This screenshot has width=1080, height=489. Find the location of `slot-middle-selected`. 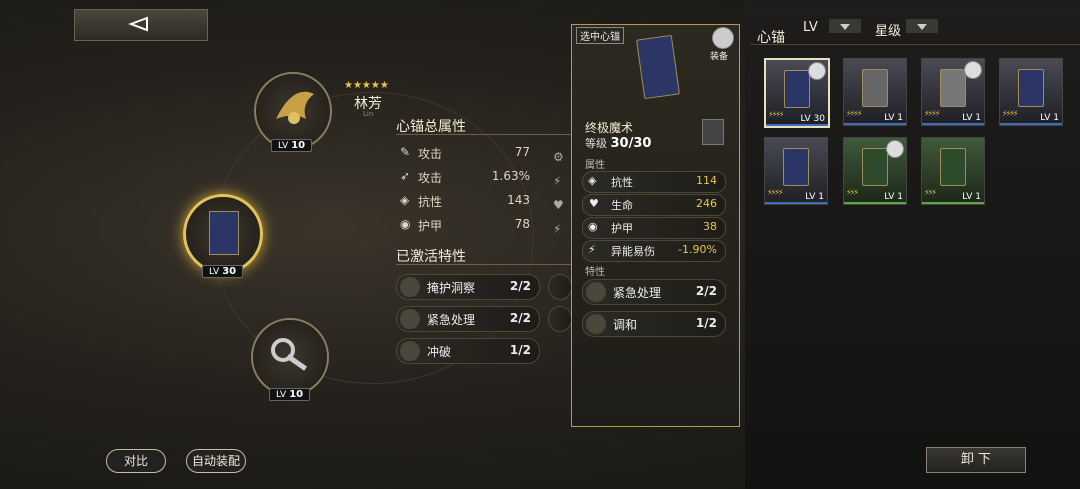

slot-middle-selected is located at coordinates (223, 234).